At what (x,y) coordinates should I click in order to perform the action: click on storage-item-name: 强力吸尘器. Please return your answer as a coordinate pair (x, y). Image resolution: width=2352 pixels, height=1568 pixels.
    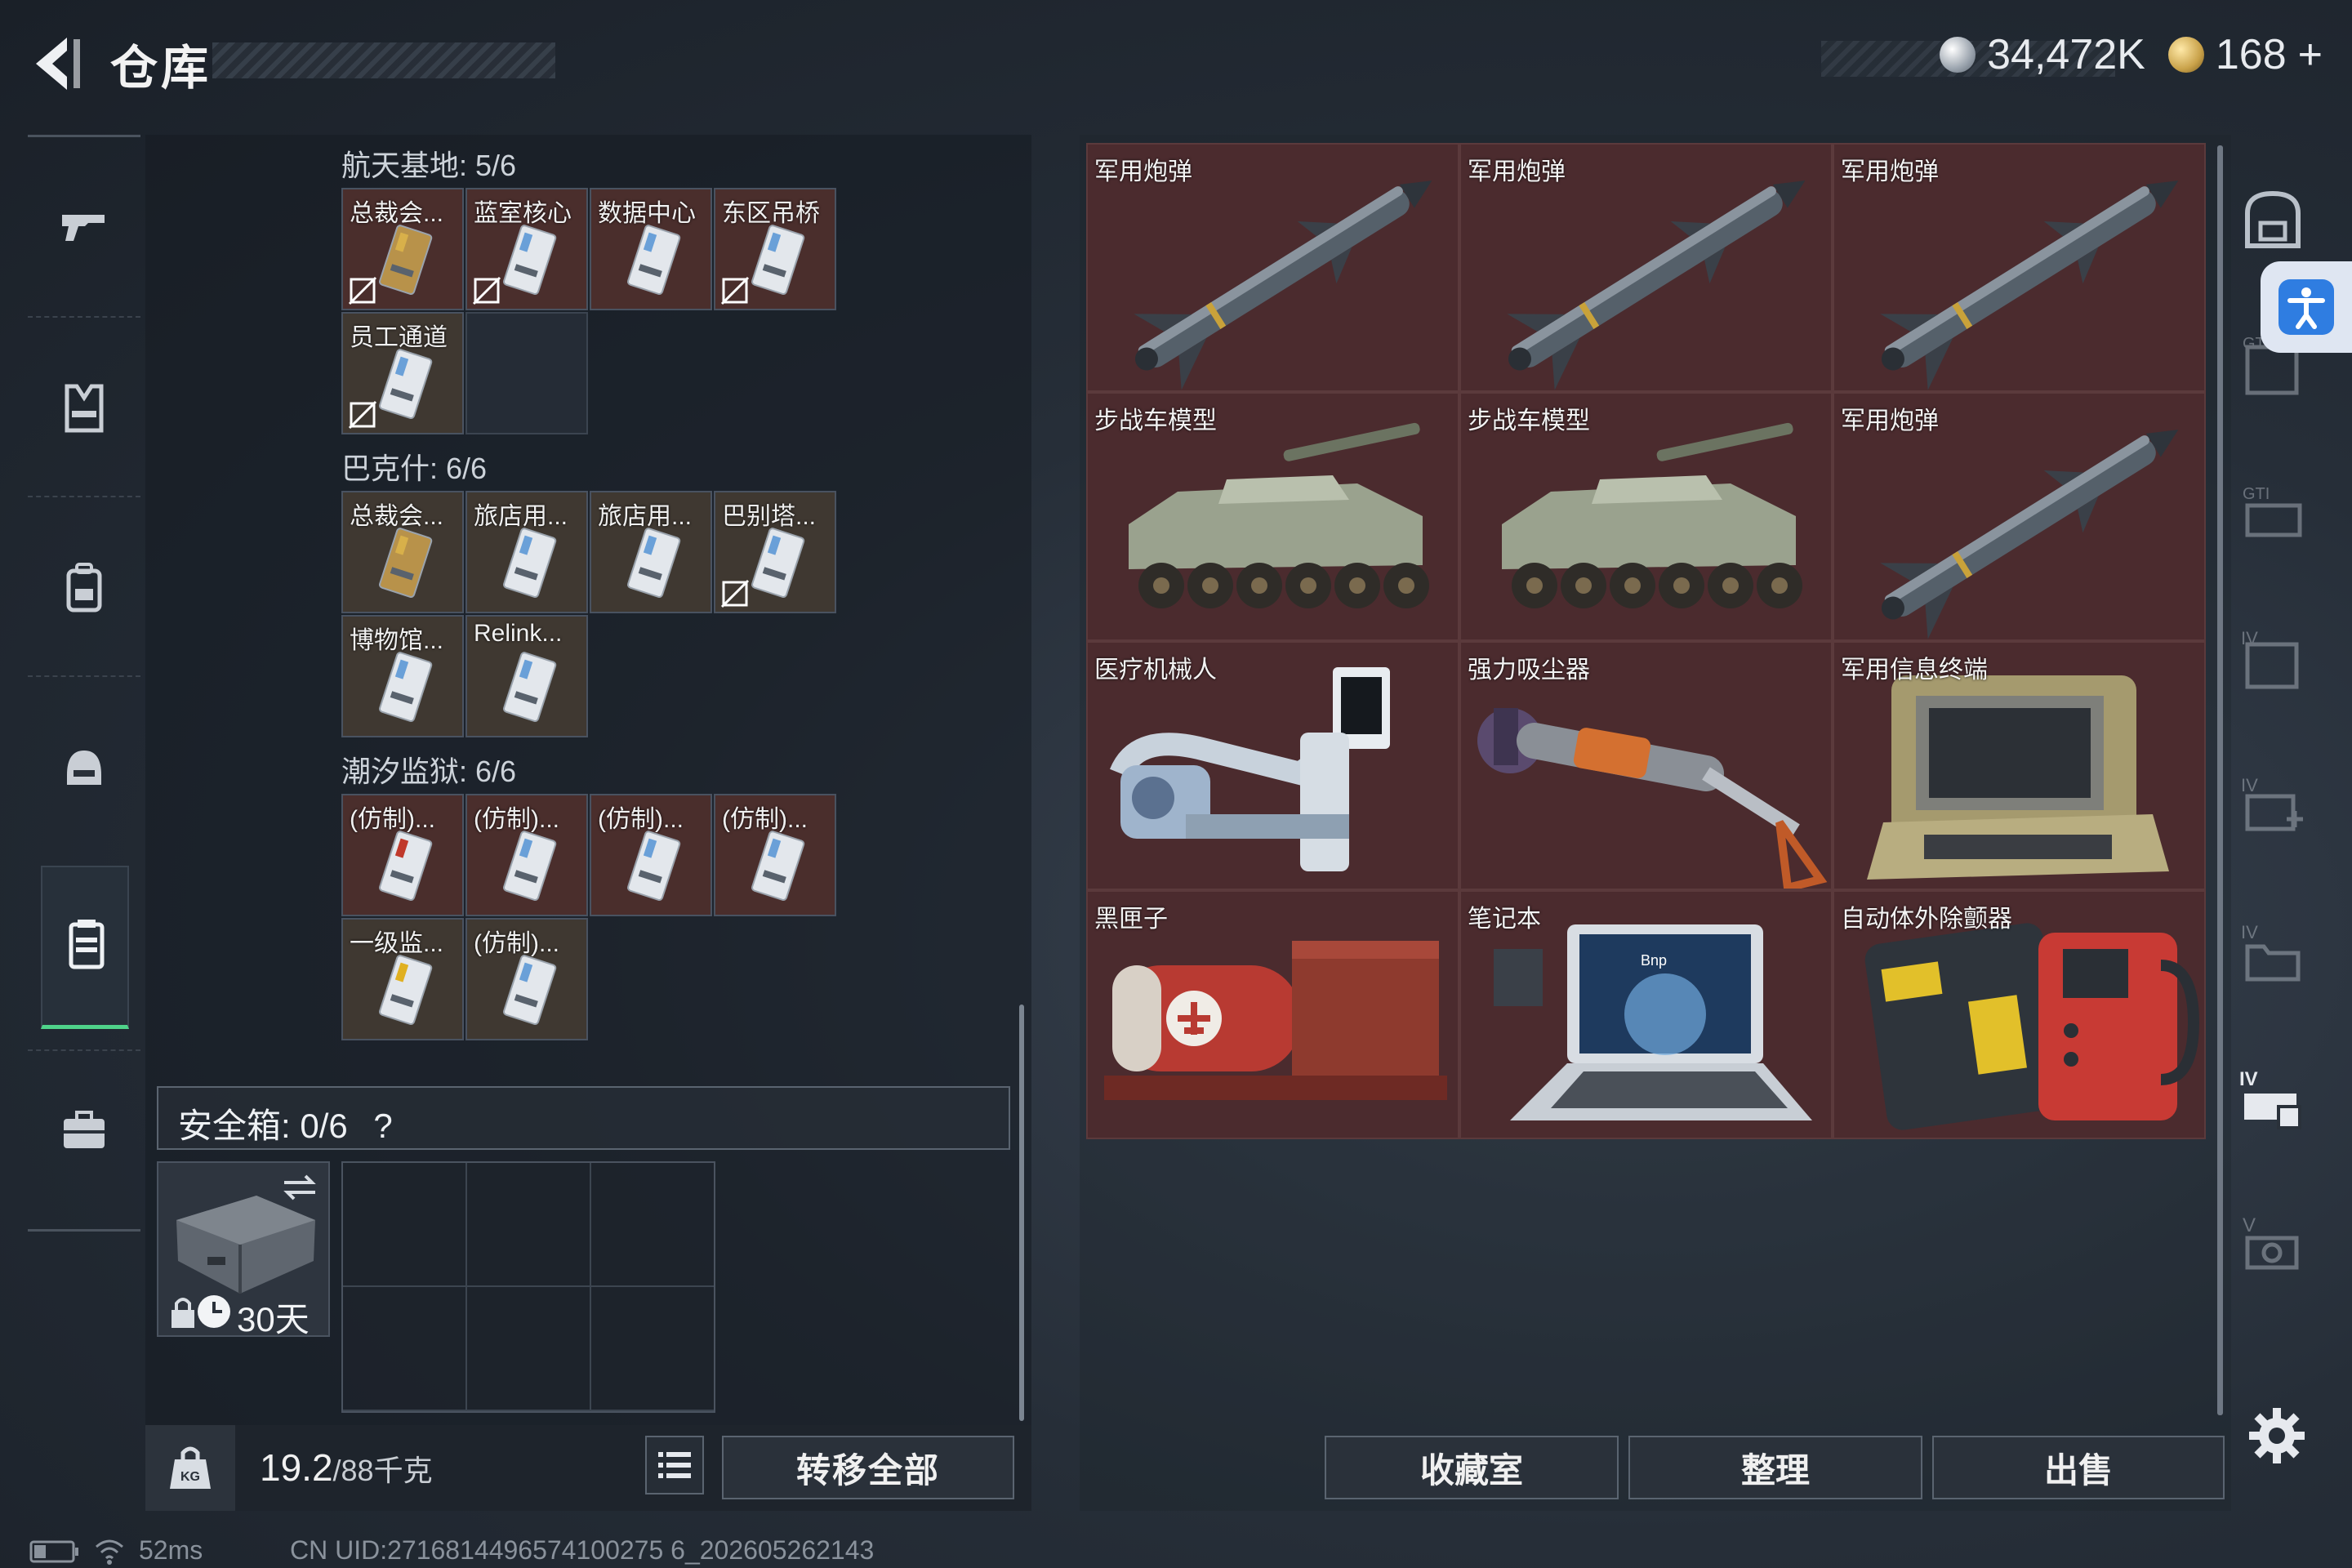
    Looking at the image, I should click on (1529, 670).